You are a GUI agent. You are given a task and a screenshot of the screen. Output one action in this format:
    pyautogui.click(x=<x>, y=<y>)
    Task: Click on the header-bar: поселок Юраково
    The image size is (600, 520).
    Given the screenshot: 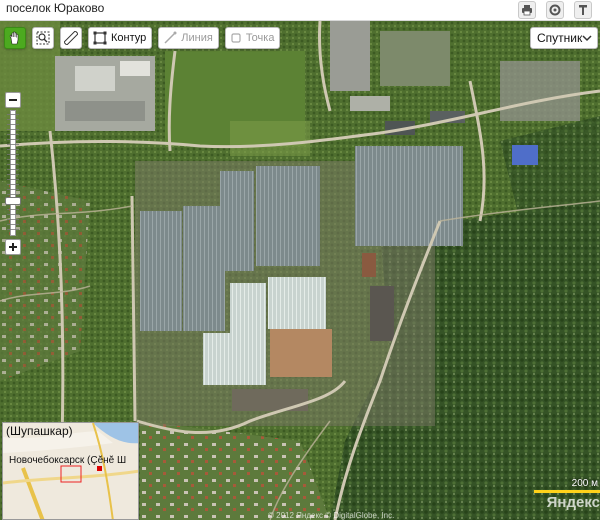 What is the action you would take?
    pyautogui.click(x=300, y=10)
    